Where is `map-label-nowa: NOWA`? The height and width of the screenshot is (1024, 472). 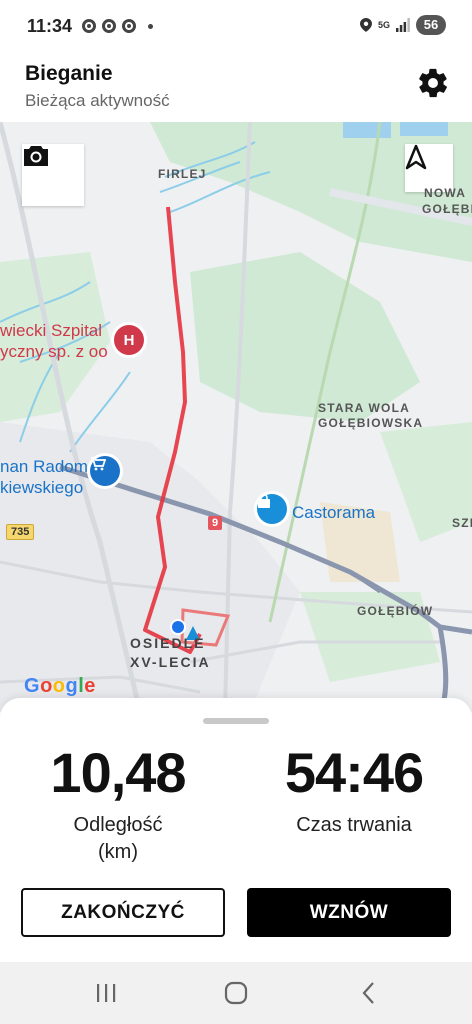
map-label-nowa: NOWA is located at coordinates (445, 193).